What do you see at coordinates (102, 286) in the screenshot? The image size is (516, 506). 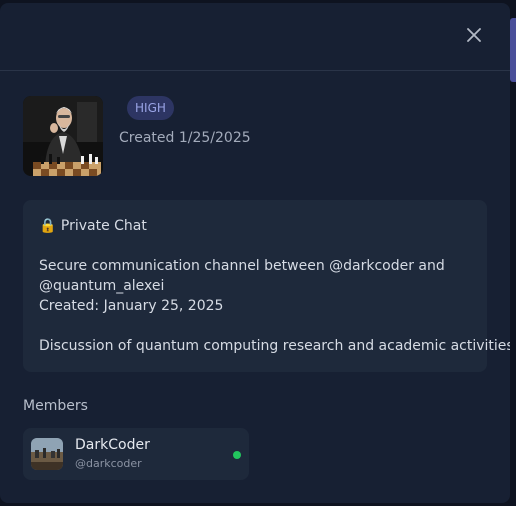 I see `description-line: @quantum_alexei` at bounding box center [102, 286].